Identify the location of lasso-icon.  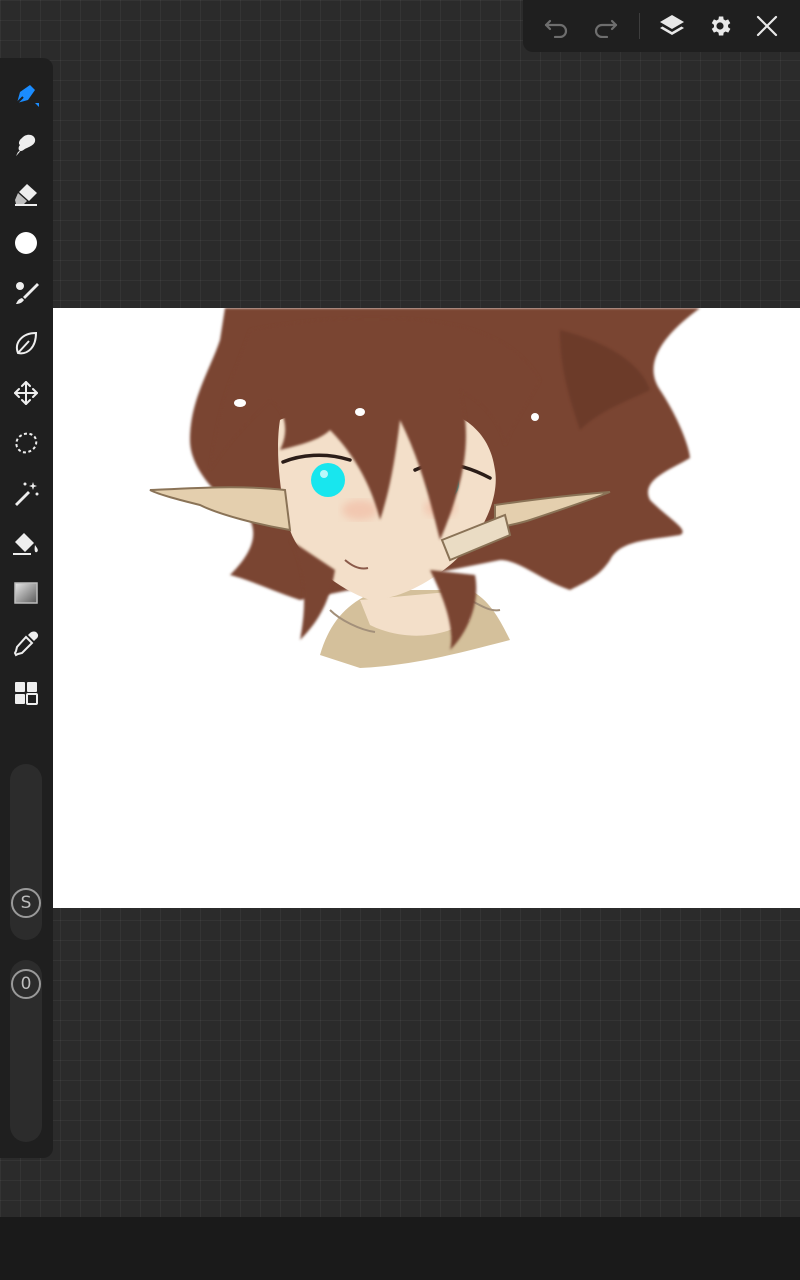
(26, 443).